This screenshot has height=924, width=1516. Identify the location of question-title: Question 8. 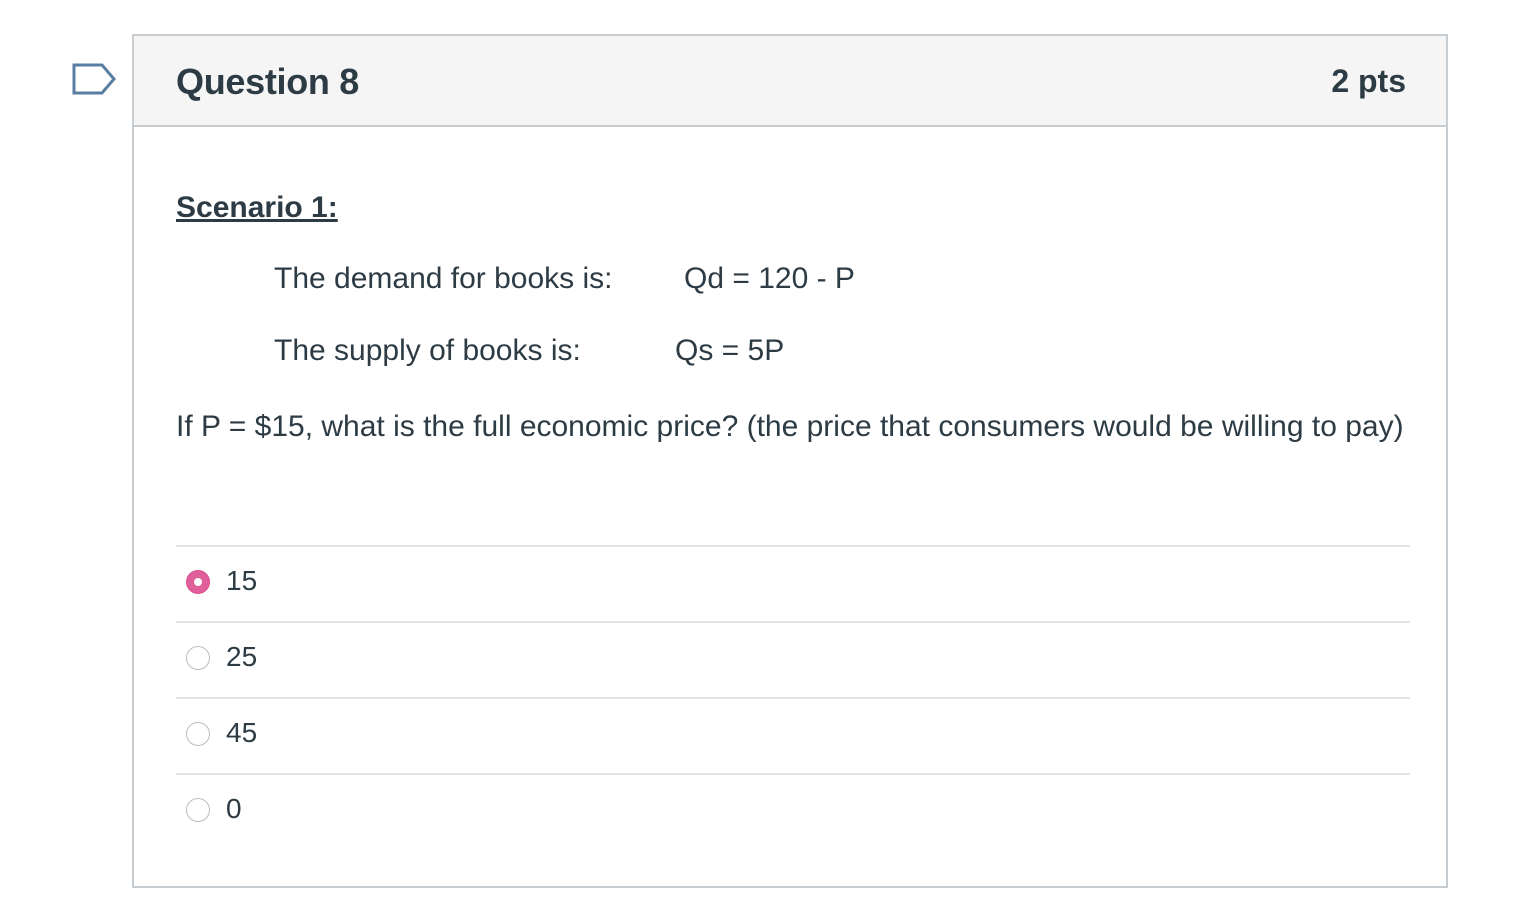
(268, 81).